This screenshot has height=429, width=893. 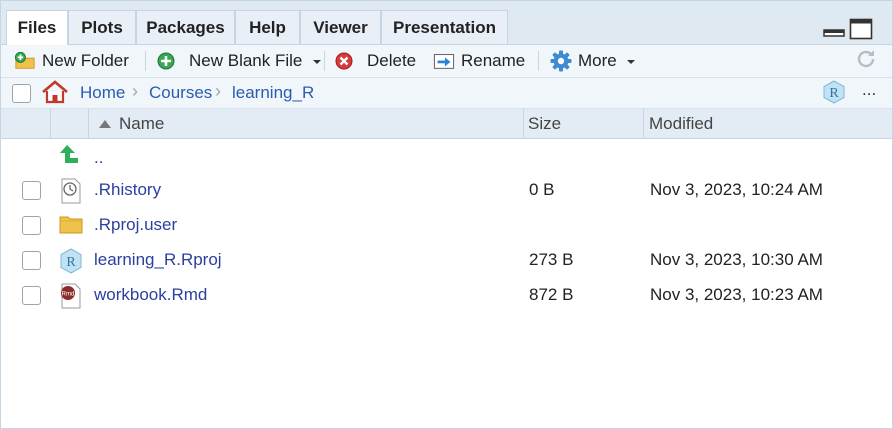 I want to click on file-list-header: Name Size Modified, so click(x=446, y=124).